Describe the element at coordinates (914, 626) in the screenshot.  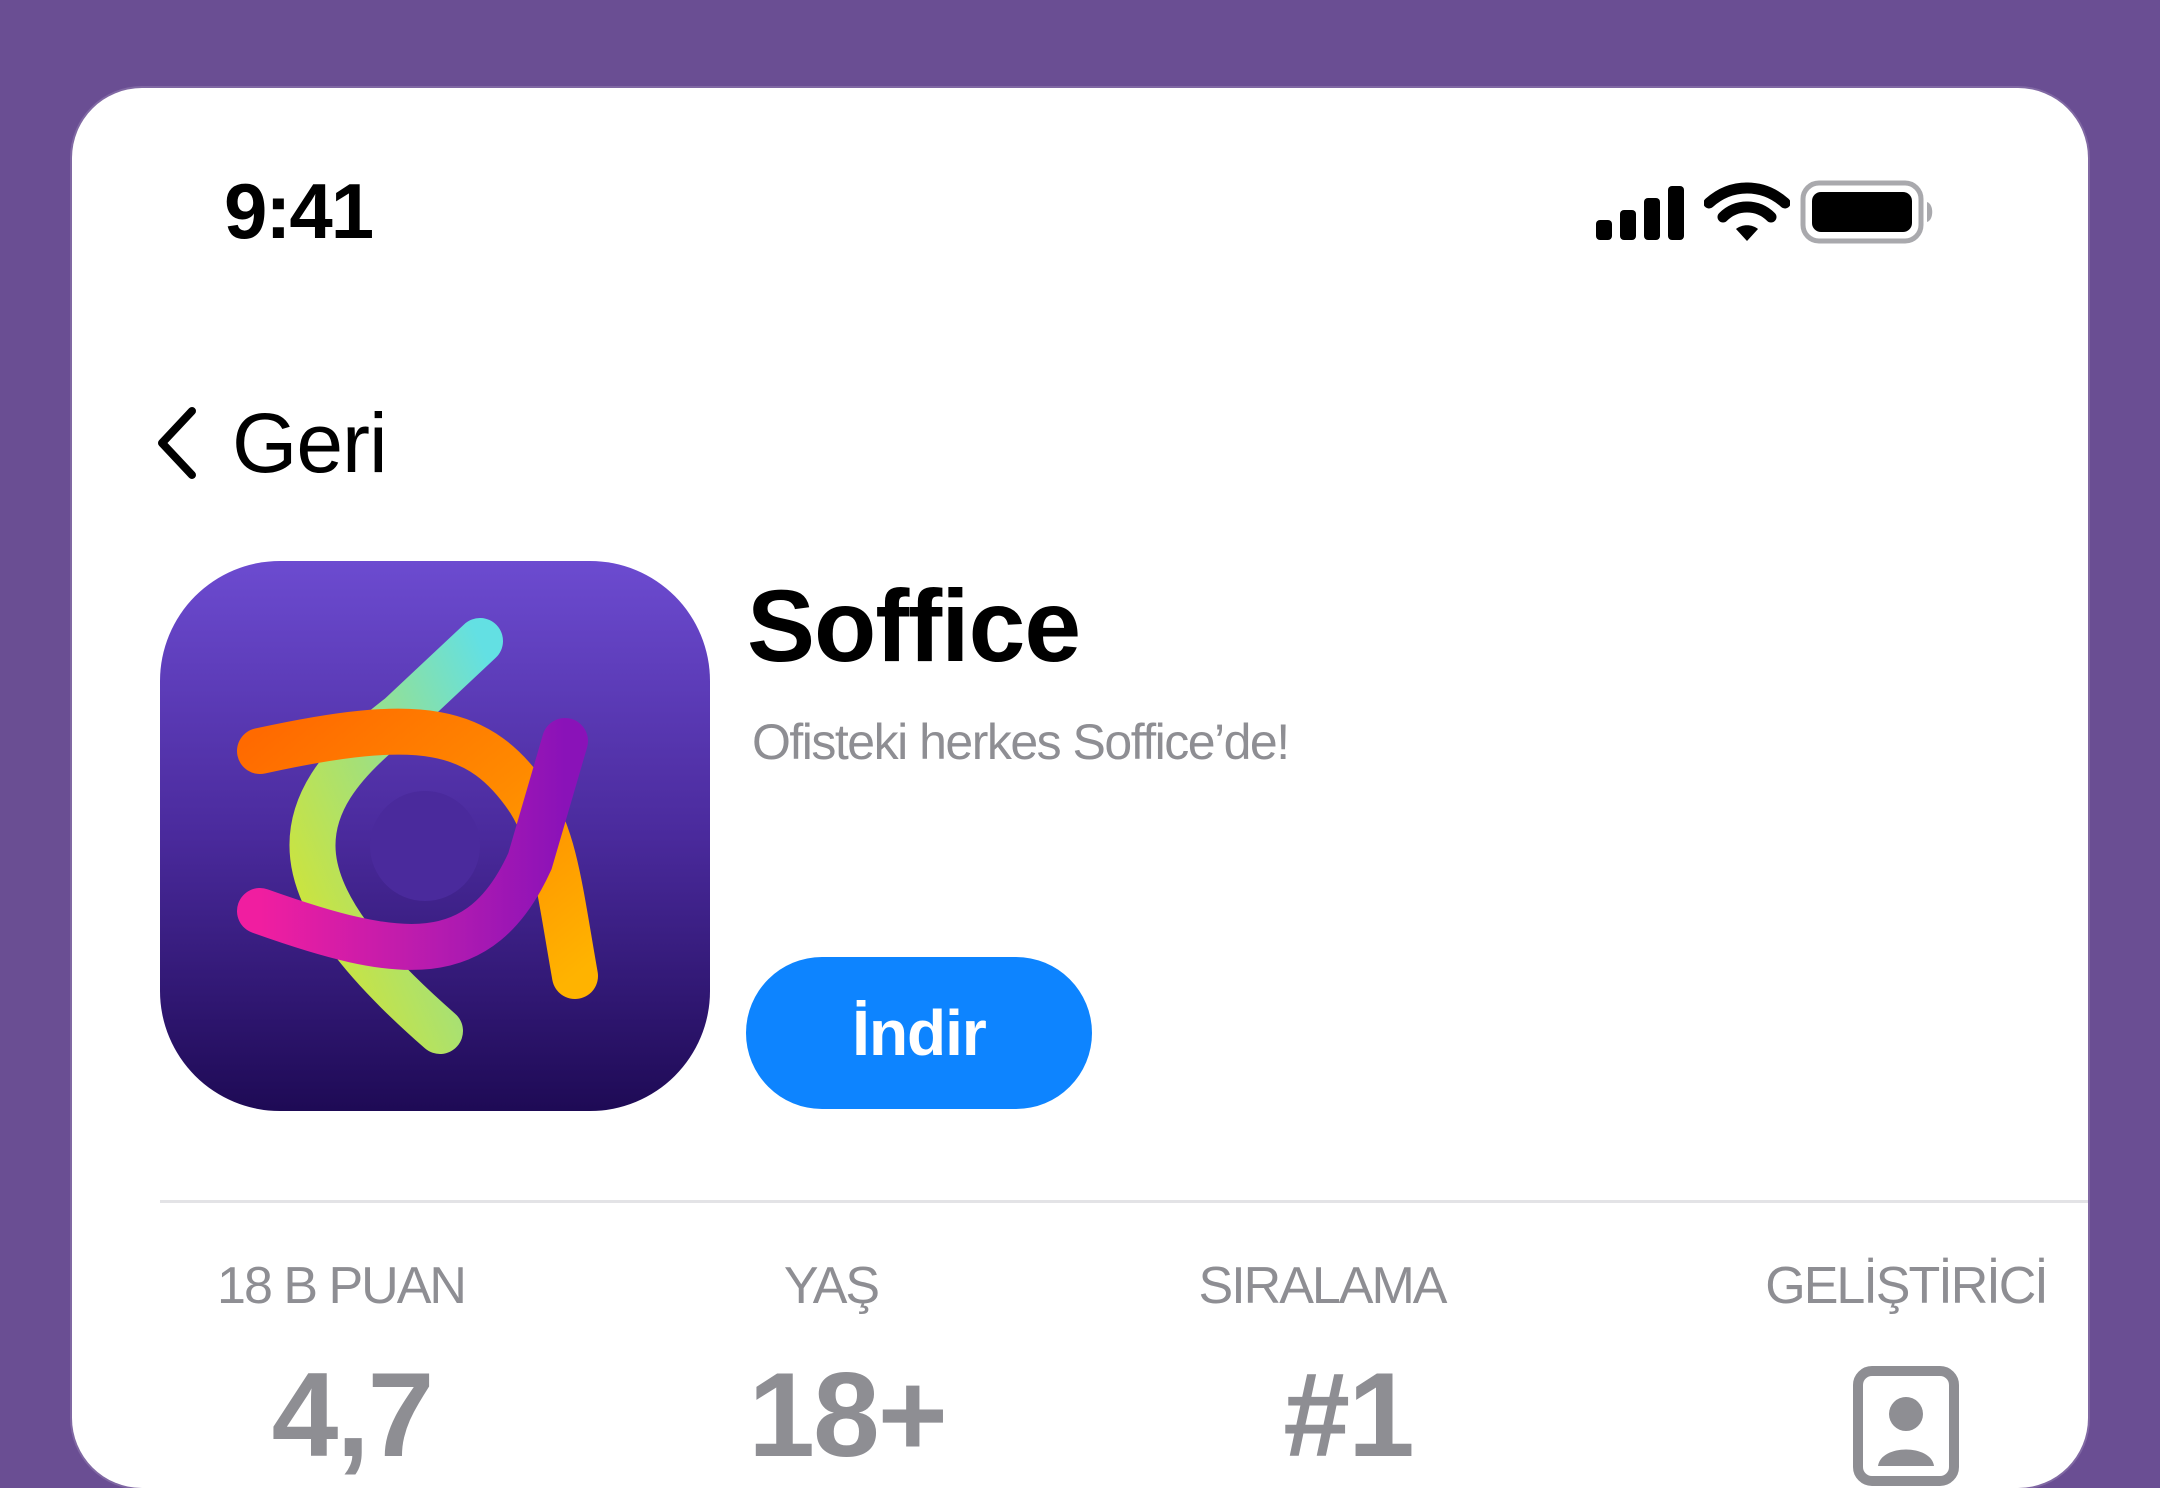
I see `app-title: Soffice` at that location.